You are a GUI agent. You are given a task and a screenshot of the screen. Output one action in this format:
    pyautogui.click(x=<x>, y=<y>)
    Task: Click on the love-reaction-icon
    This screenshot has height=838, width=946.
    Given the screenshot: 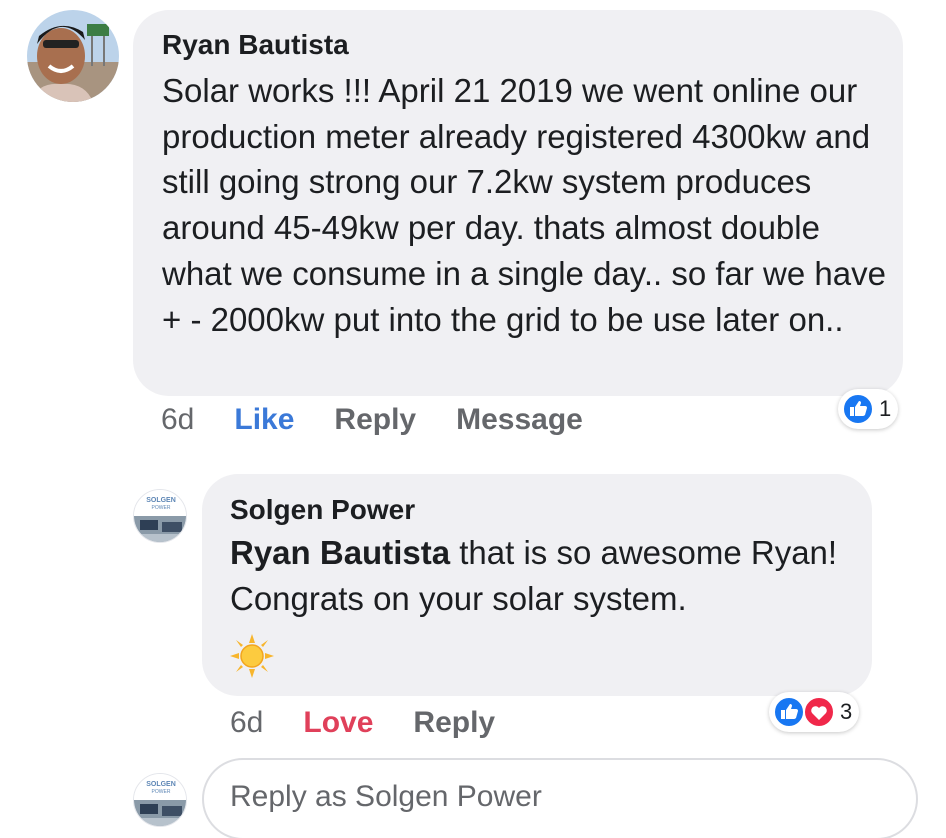 What is the action you would take?
    pyautogui.click(x=819, y=712)
    